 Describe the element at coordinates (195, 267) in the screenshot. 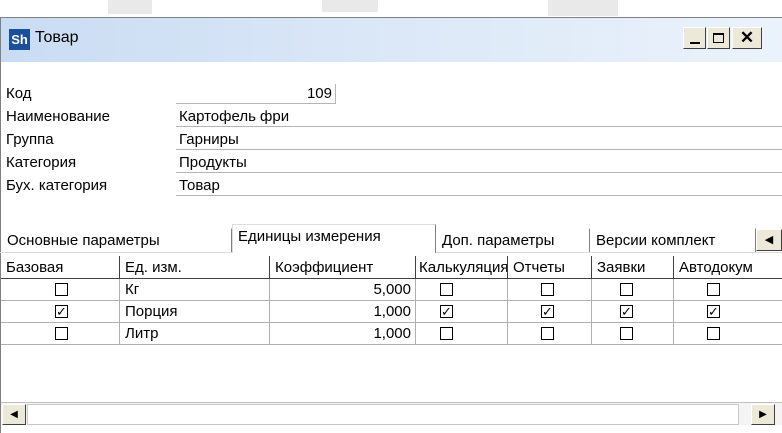

I see `column-header-unit: Ед. изм.` at that location.